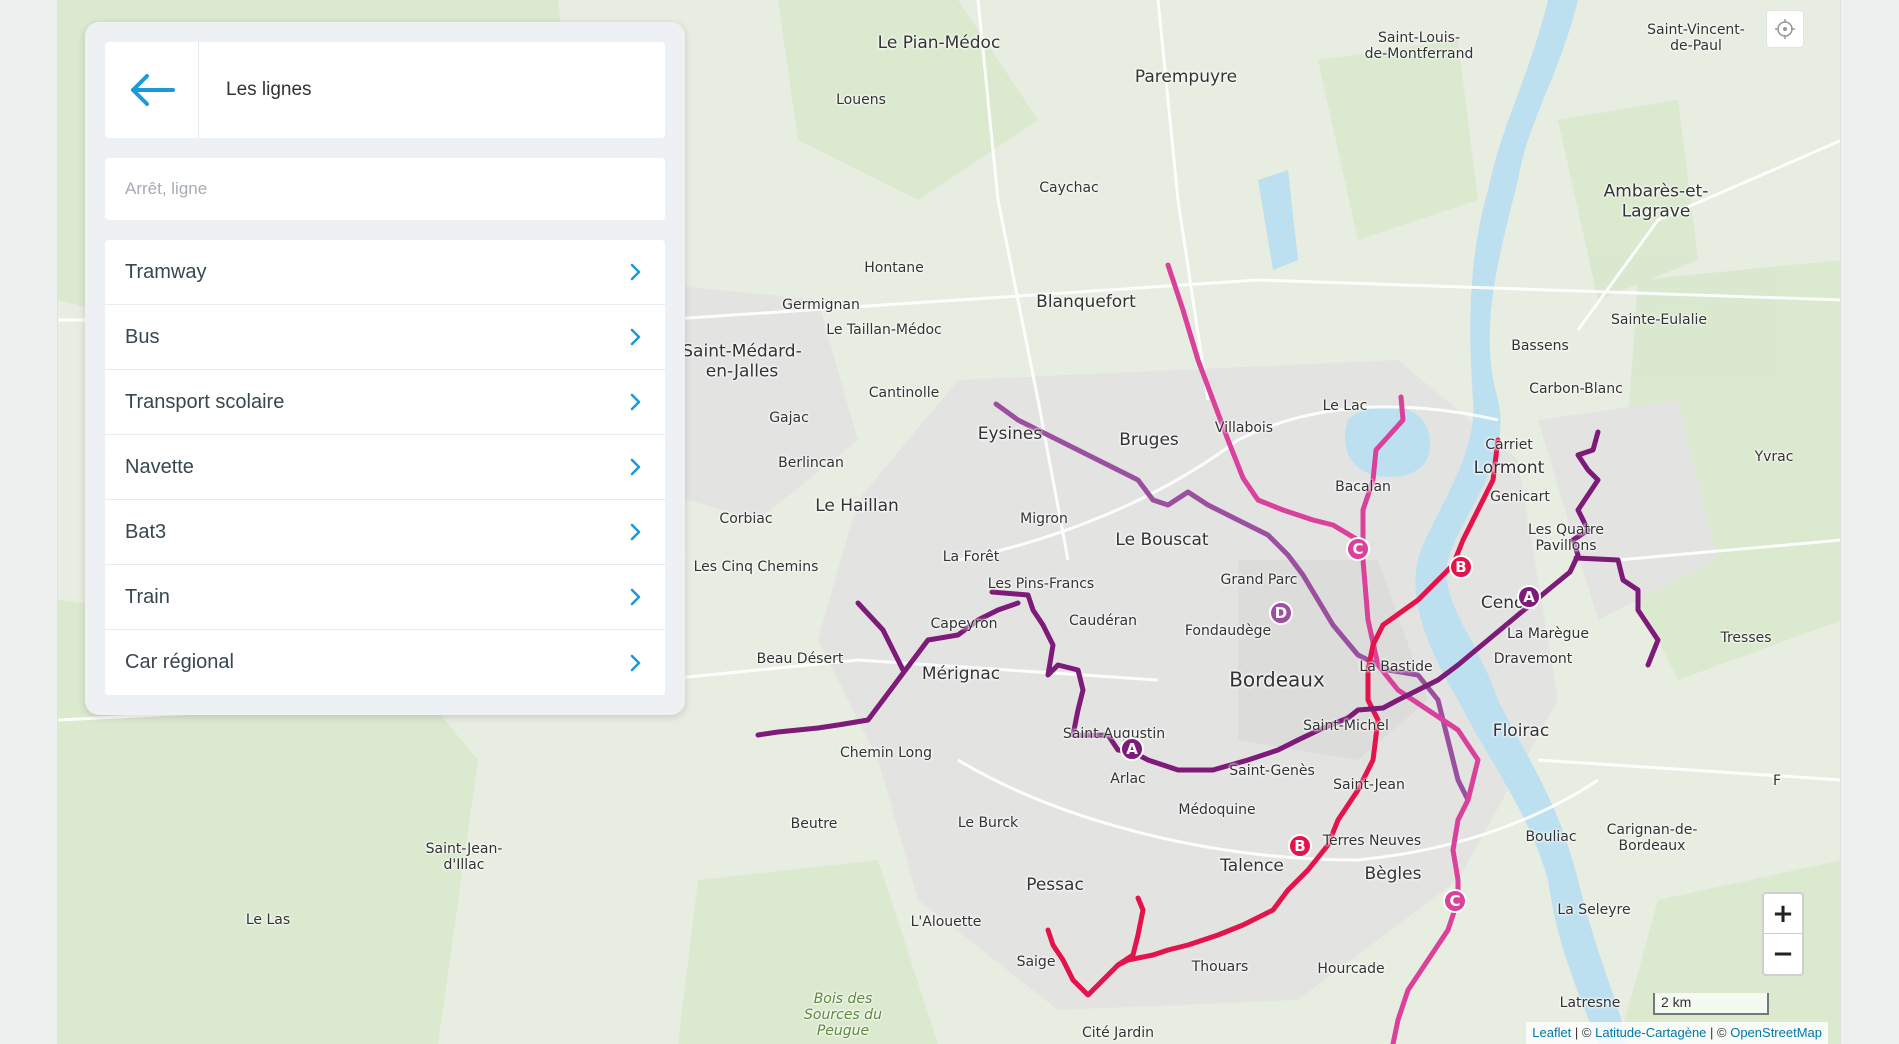 The image size is (1899, 1044). I want to click on place-label: Yvrac, so click(1774, 456).